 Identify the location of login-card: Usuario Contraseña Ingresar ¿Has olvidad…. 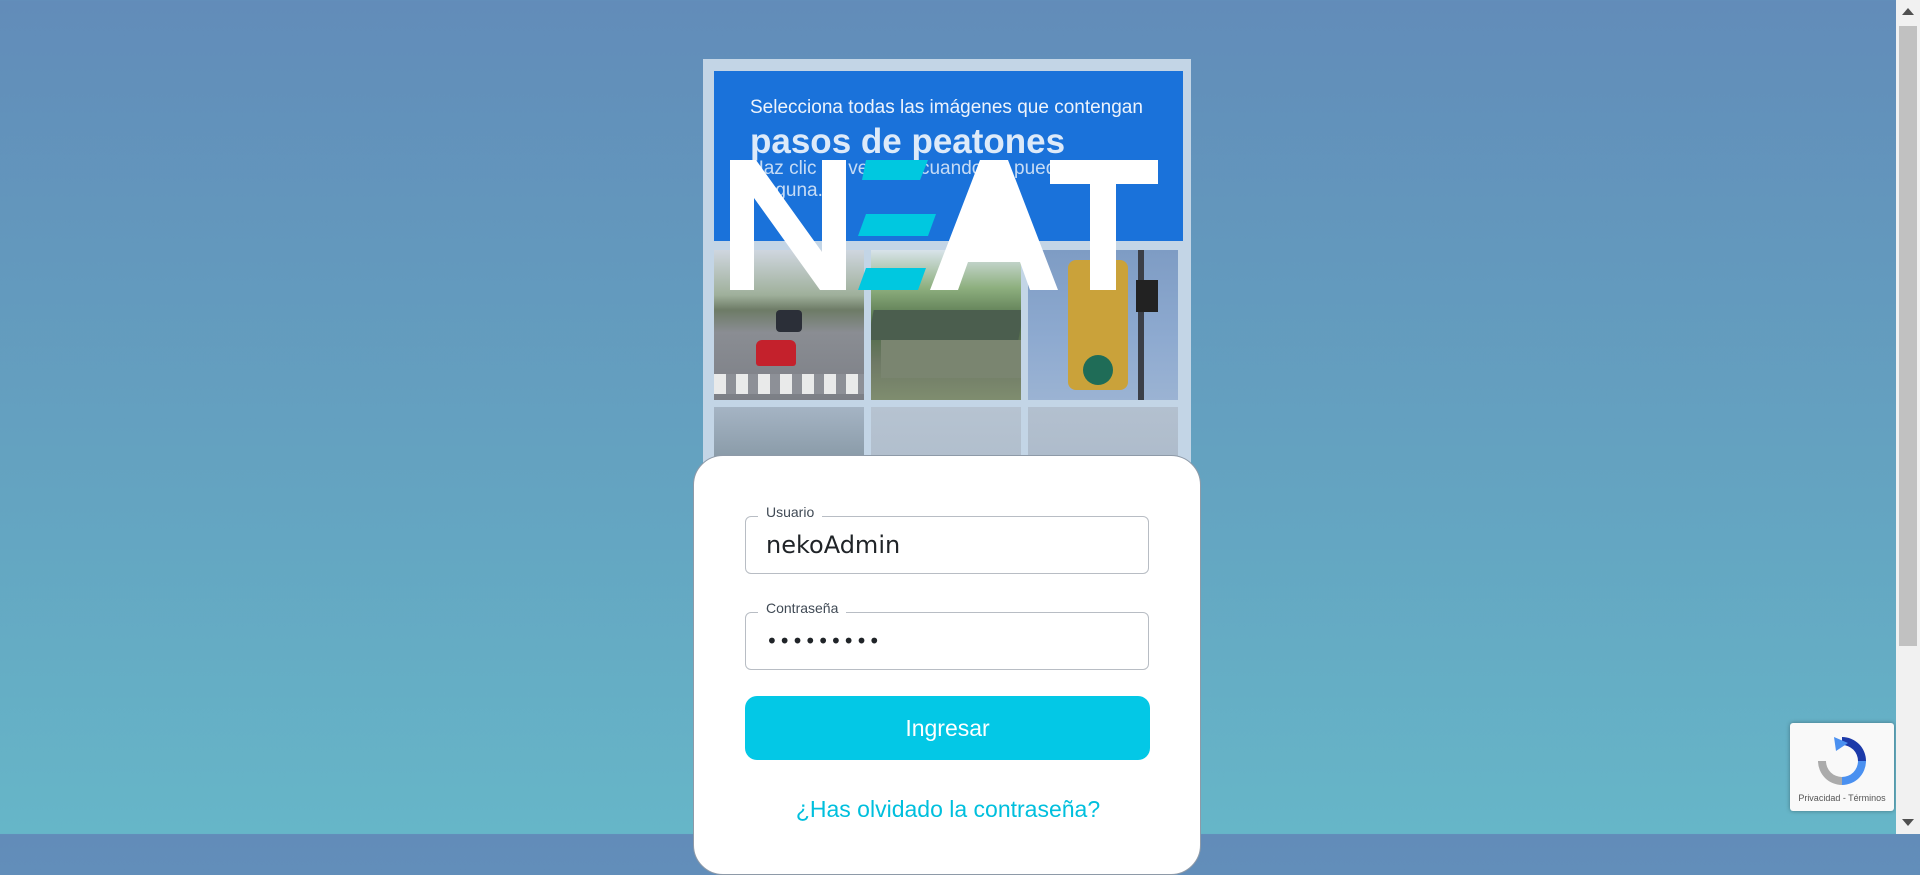
(947, 665).